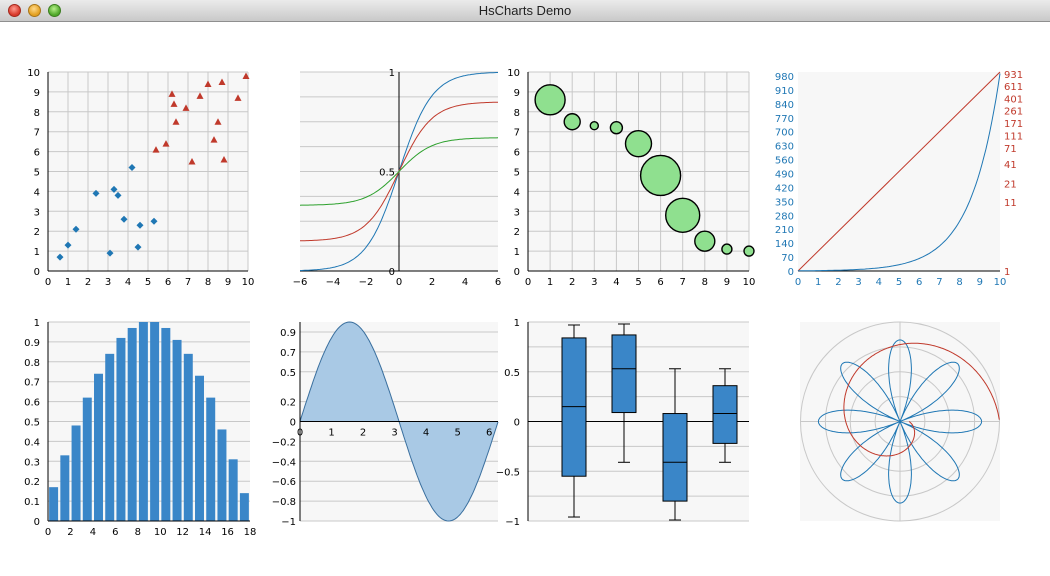 The image size is (1050, 576). What do you see at coordinates (1013, 99) in the screenshot?
I see `right-y-tick-label: 401` at bounding box center [1013, 99].